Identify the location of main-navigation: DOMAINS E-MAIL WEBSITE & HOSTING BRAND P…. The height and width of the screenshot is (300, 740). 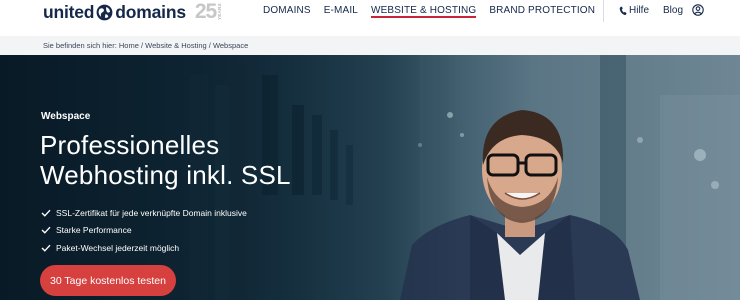
(435, 11).